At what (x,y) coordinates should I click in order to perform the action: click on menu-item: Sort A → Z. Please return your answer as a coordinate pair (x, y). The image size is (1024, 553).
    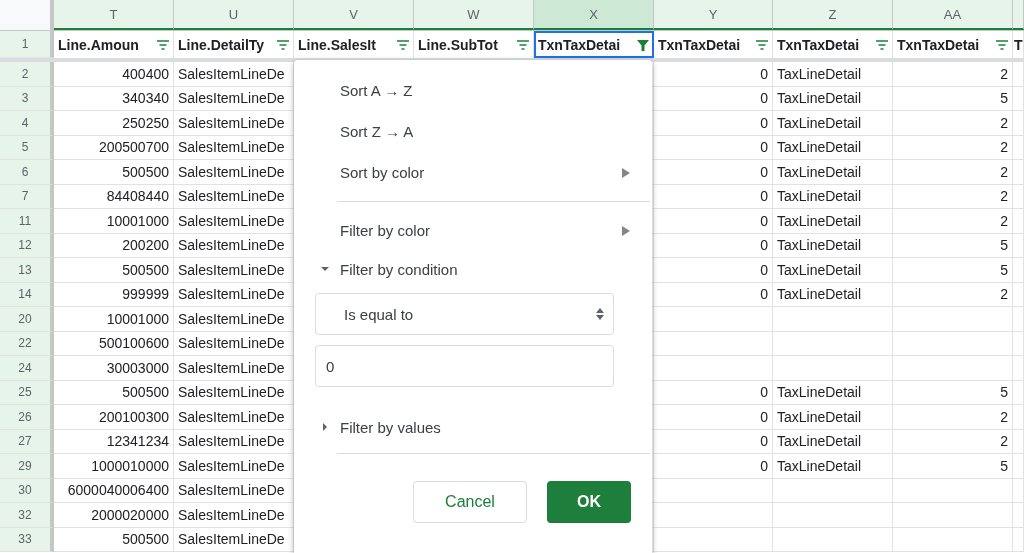
    Looking at the image, I should click on (358, 90).